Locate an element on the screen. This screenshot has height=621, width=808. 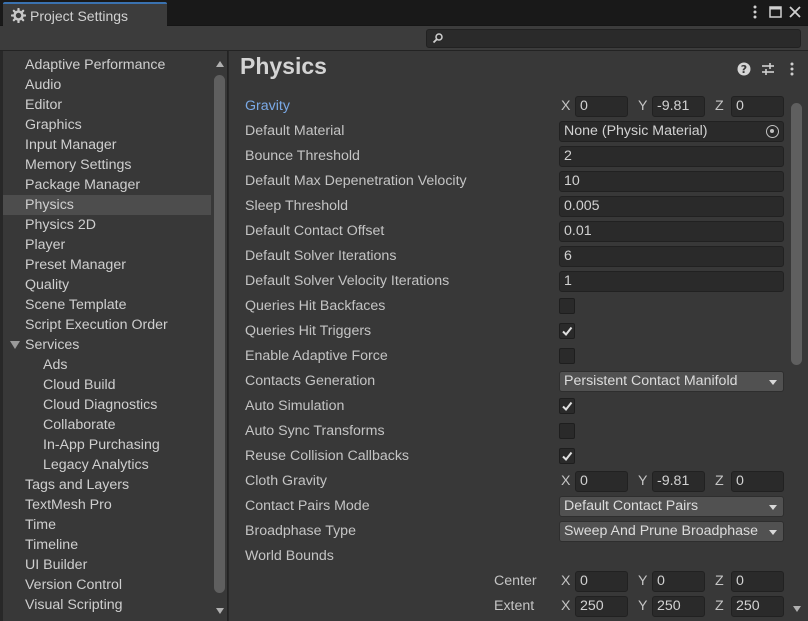
sidebar-item-script-execution-order: Script Execution Order is located at coordinates (107, 325).